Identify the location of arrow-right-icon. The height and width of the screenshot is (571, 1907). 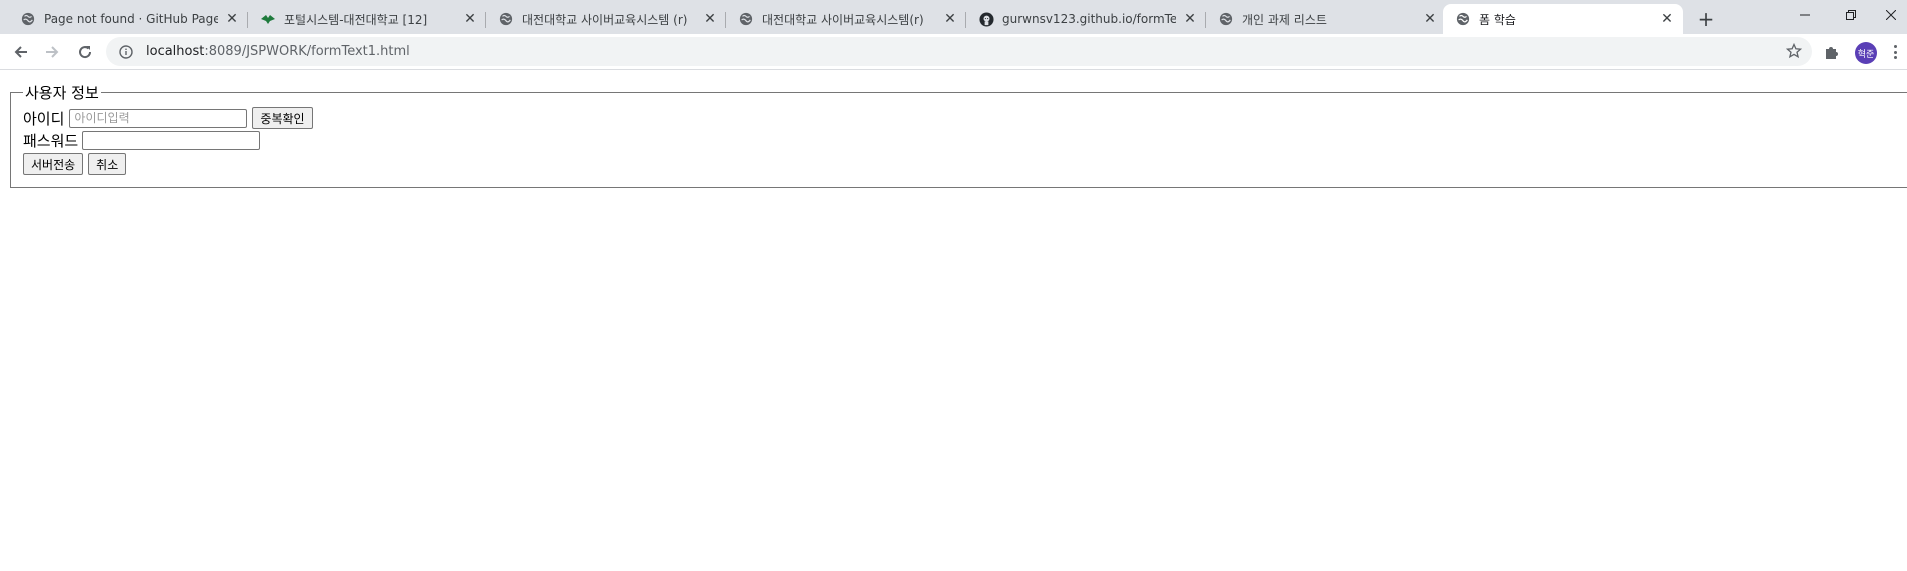
(52, 52).